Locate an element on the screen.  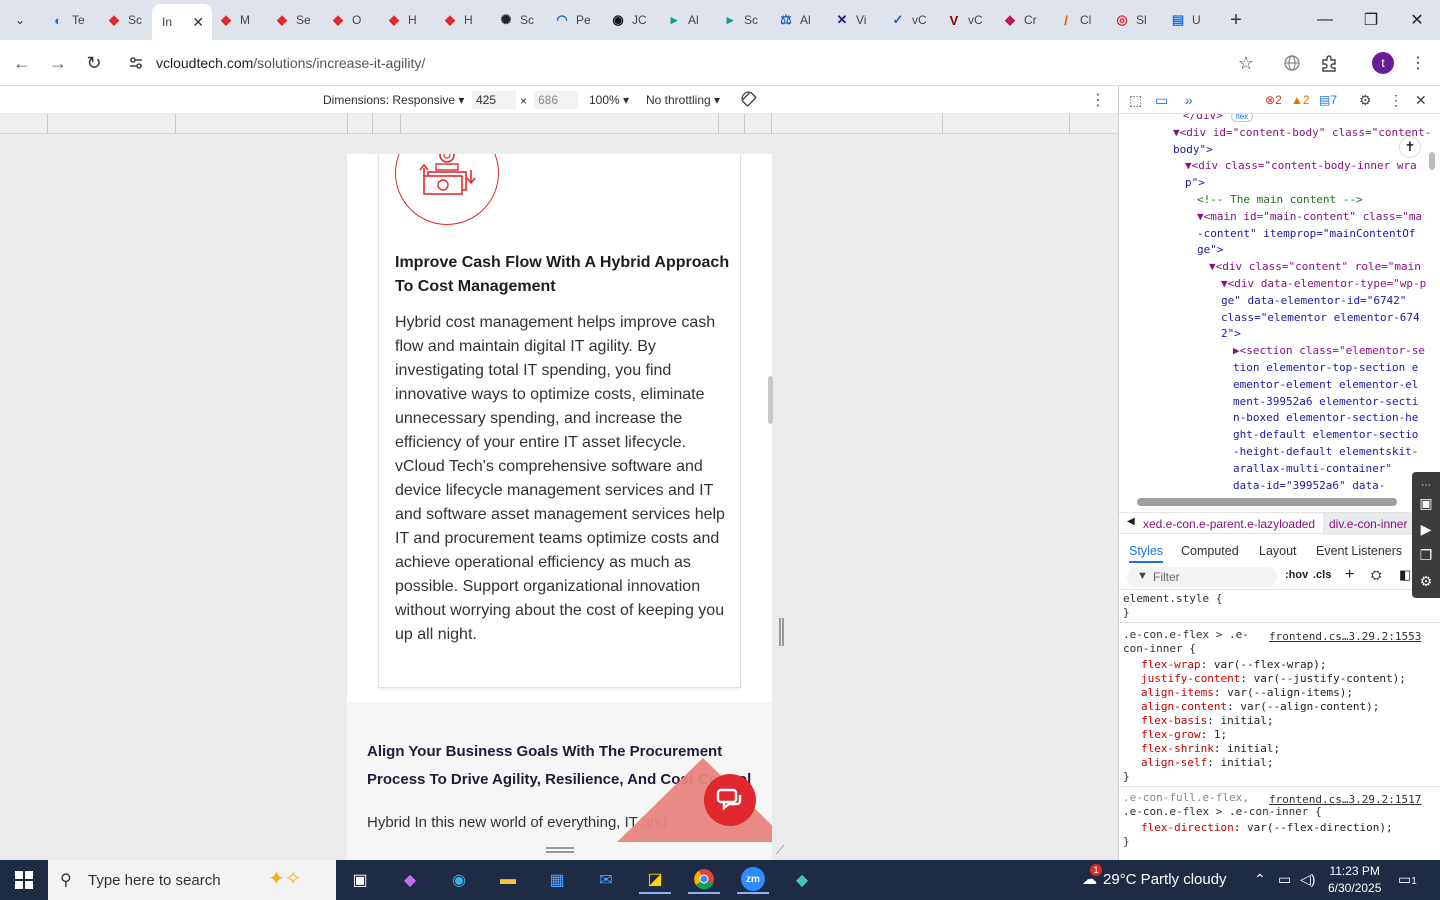
browser-tab: ◉ JC is located at coordinates (628, 20).